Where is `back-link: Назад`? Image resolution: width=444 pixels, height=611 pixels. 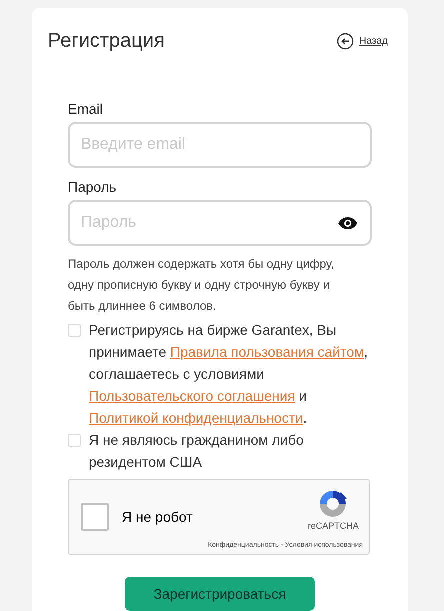 back-link: Назад is located at coordinates (362, 41).